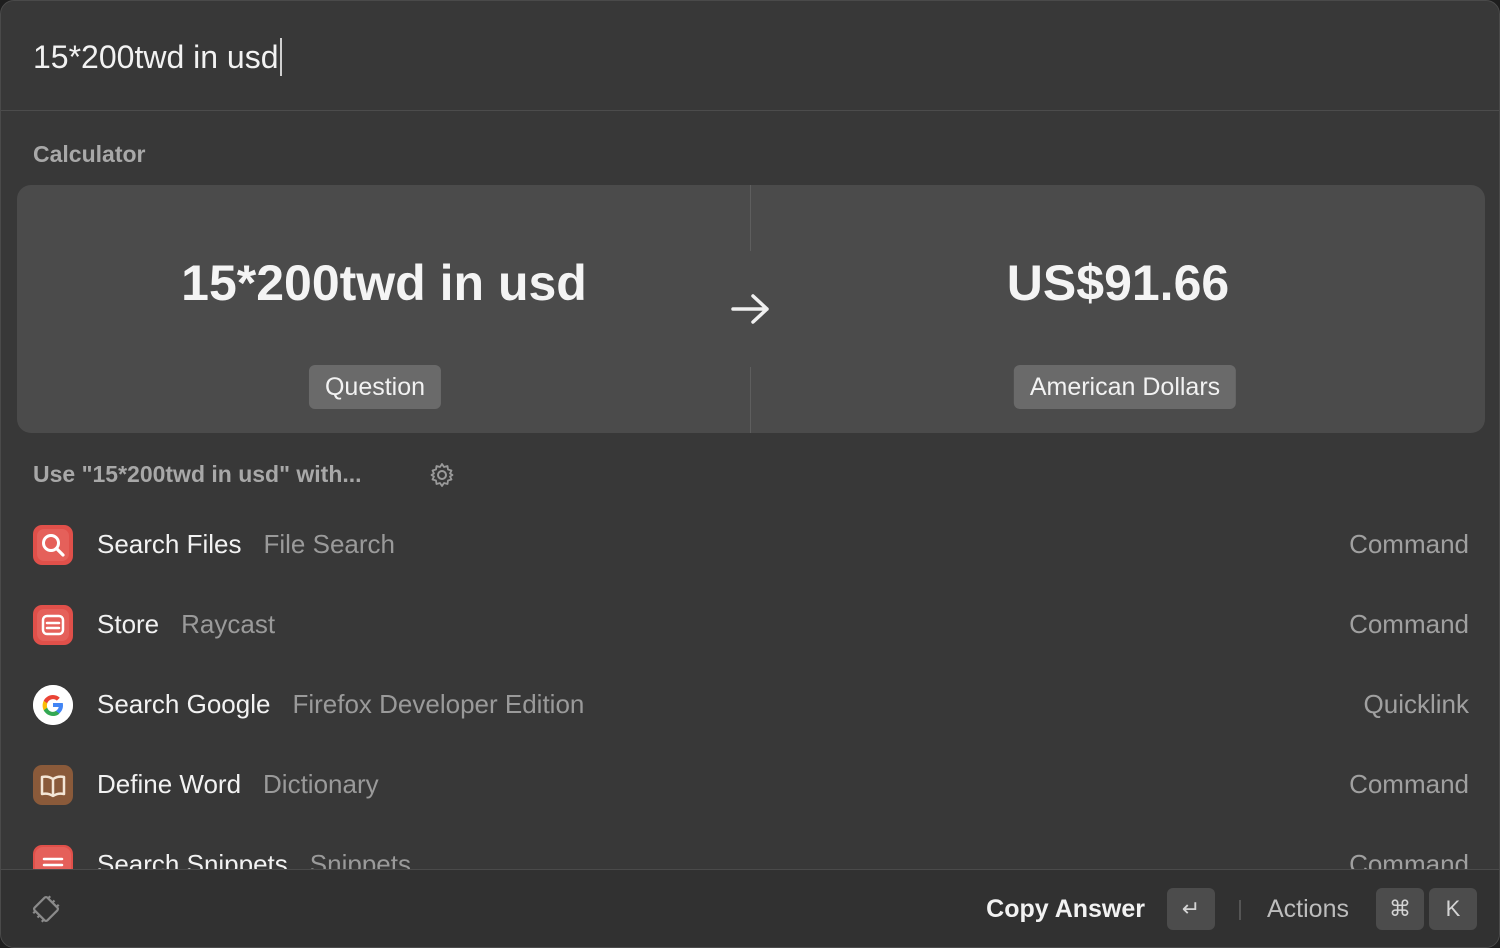 This screenshot has height=948, width=1500. I want to click on calculator-answer: US$91.66, so click(1118, 283).